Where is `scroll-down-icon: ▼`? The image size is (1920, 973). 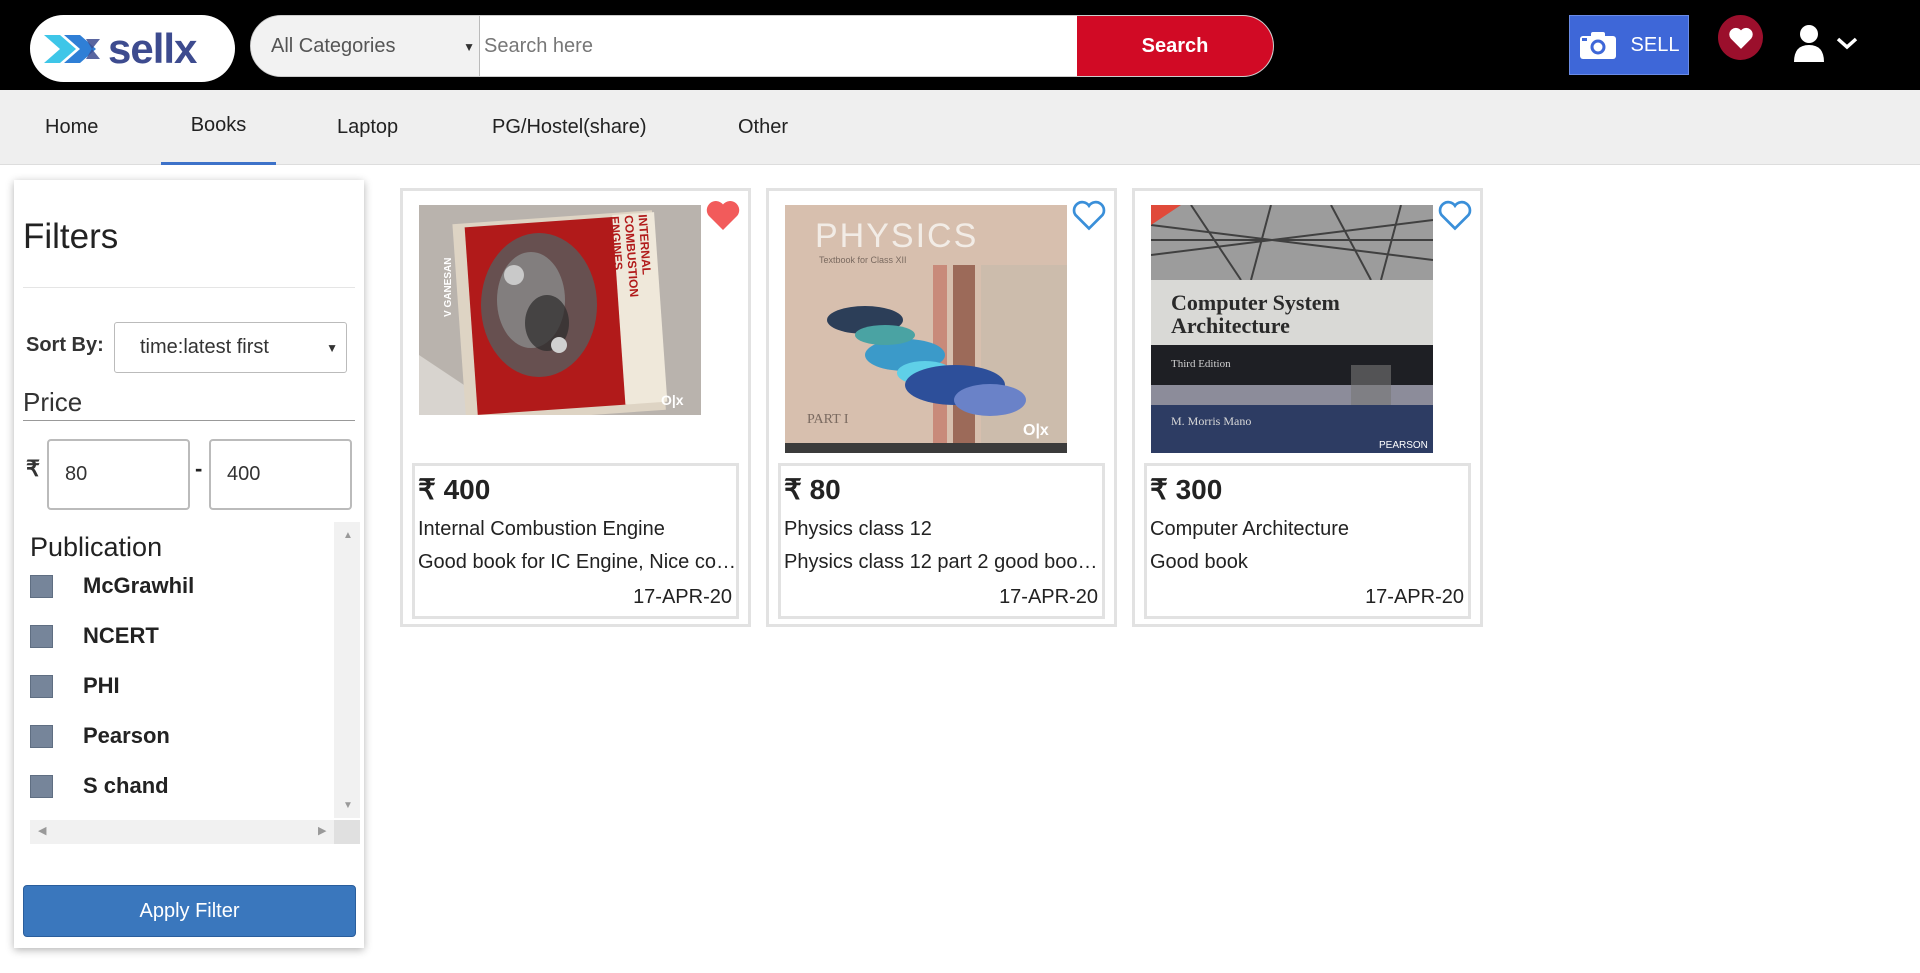
scroll-down-icon: ▼ is located at coordinates (348, 805).